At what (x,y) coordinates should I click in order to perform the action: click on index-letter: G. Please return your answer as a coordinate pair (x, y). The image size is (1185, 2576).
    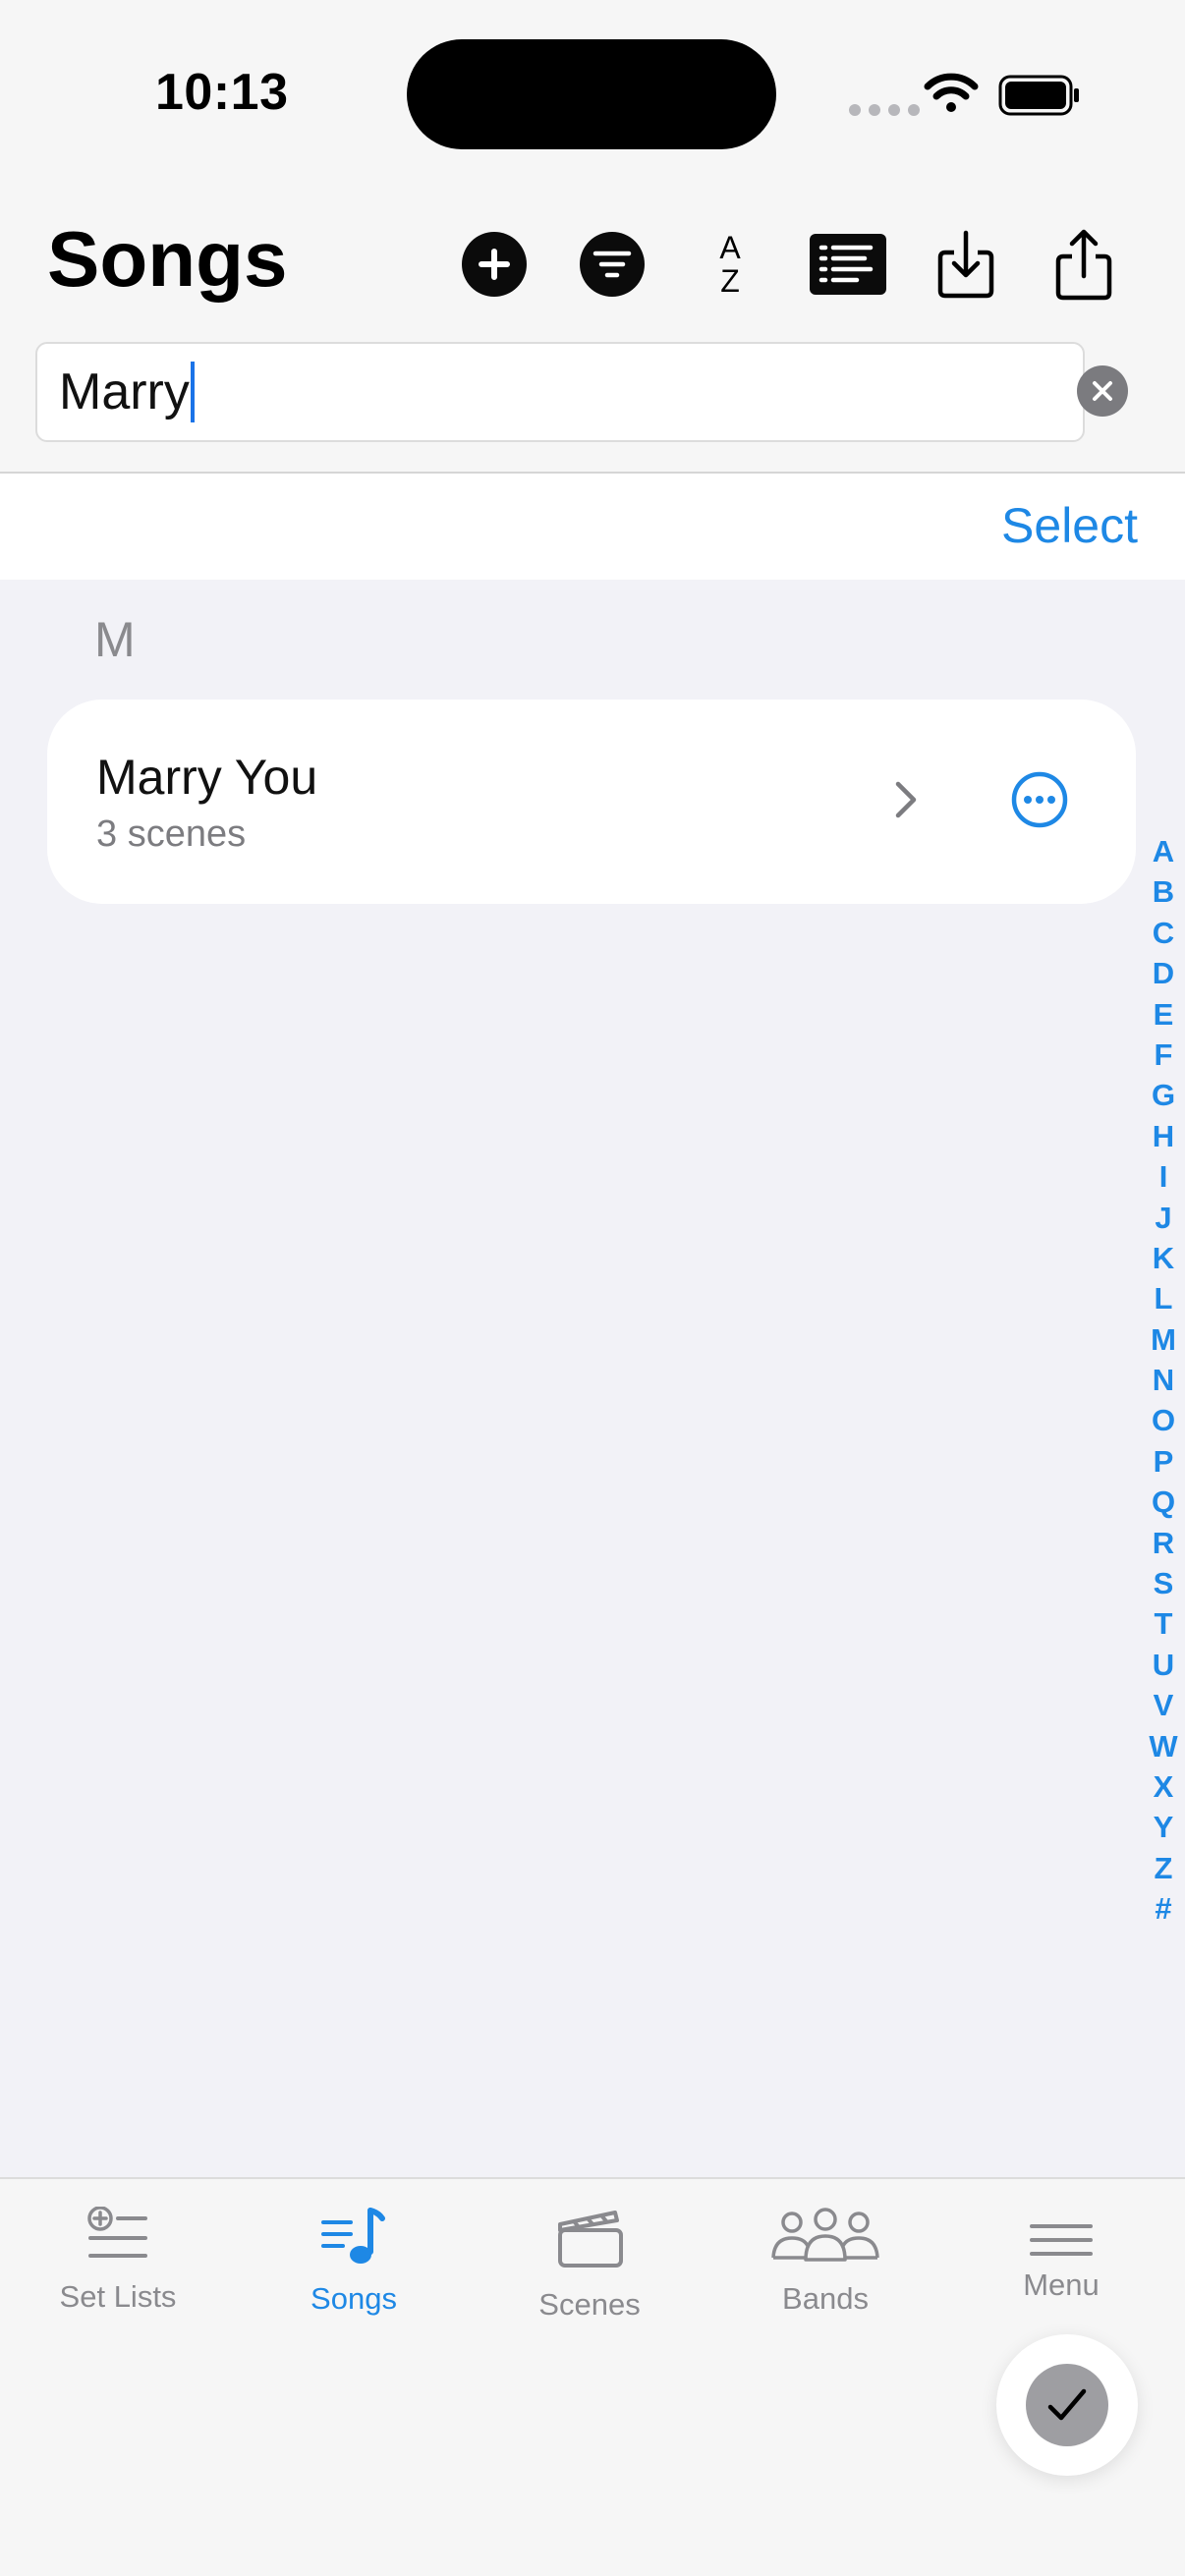
    Looking at the image, I should click on (1164, 1095).